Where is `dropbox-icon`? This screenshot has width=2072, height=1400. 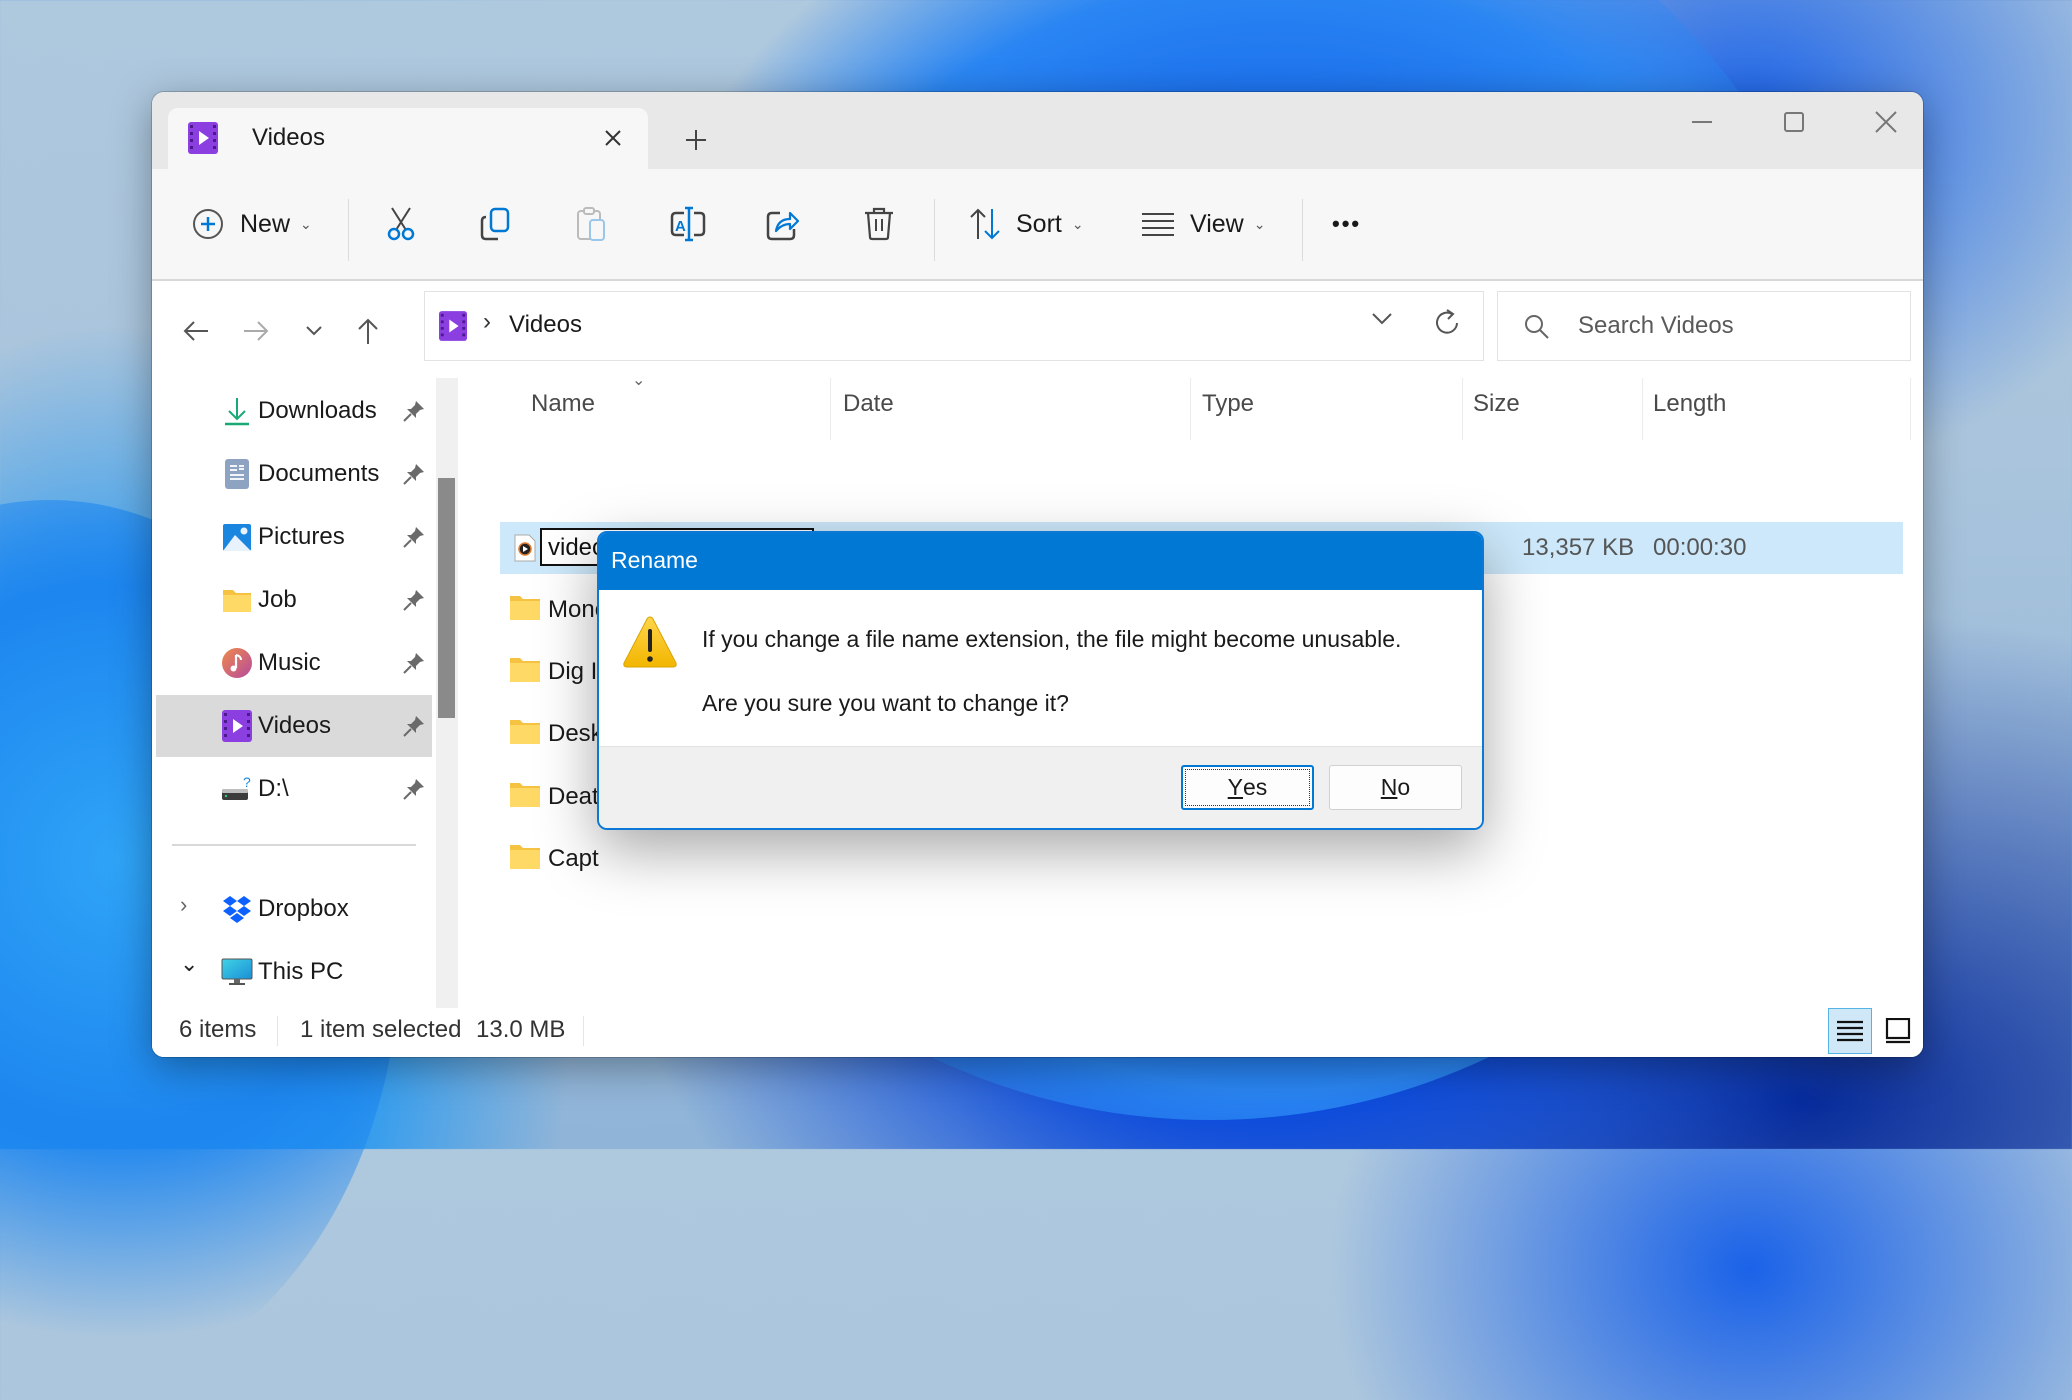 dropbox-icon is located at coordinates (237, 909).